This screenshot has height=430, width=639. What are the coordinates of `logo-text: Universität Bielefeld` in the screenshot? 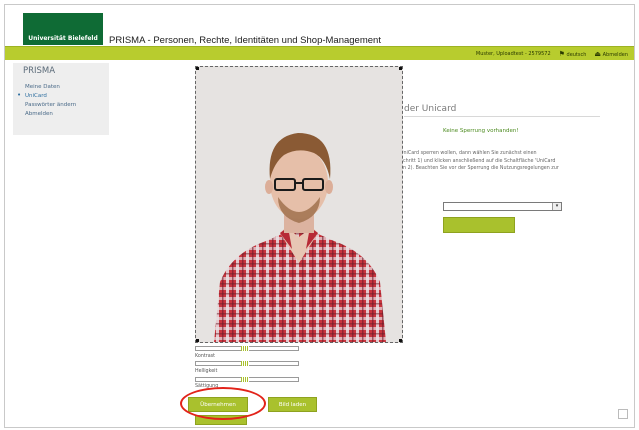 It's located at (63, 38).